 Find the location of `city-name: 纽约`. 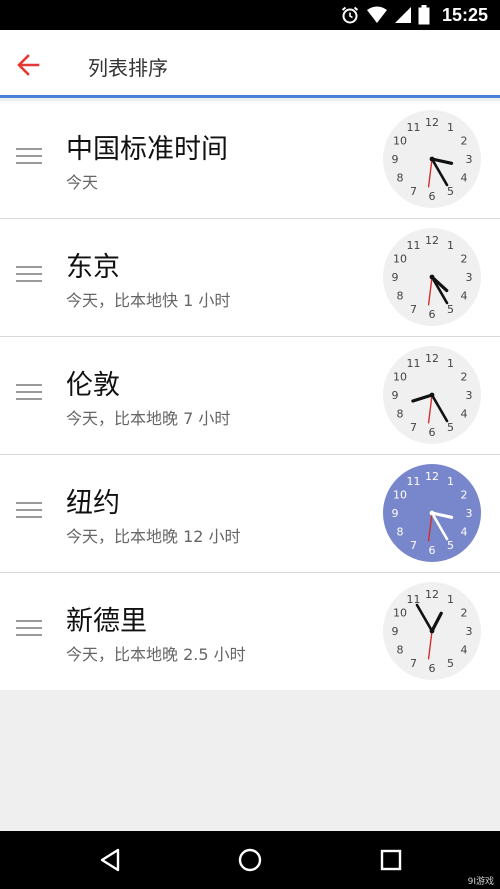

city-name: 纽约 is located at coordinates (93, 503).